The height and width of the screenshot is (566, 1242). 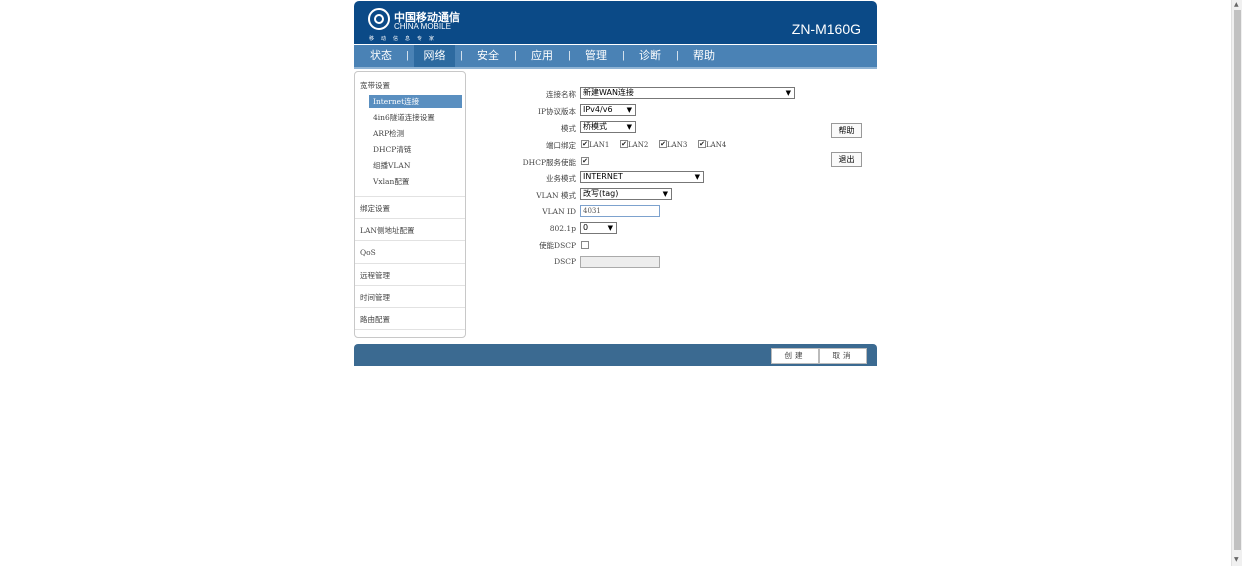 What do you see at coordinates (663, 144) in the screenshot?
I see `lan3-checkbox: ✔` at bounding box center [663, 144].